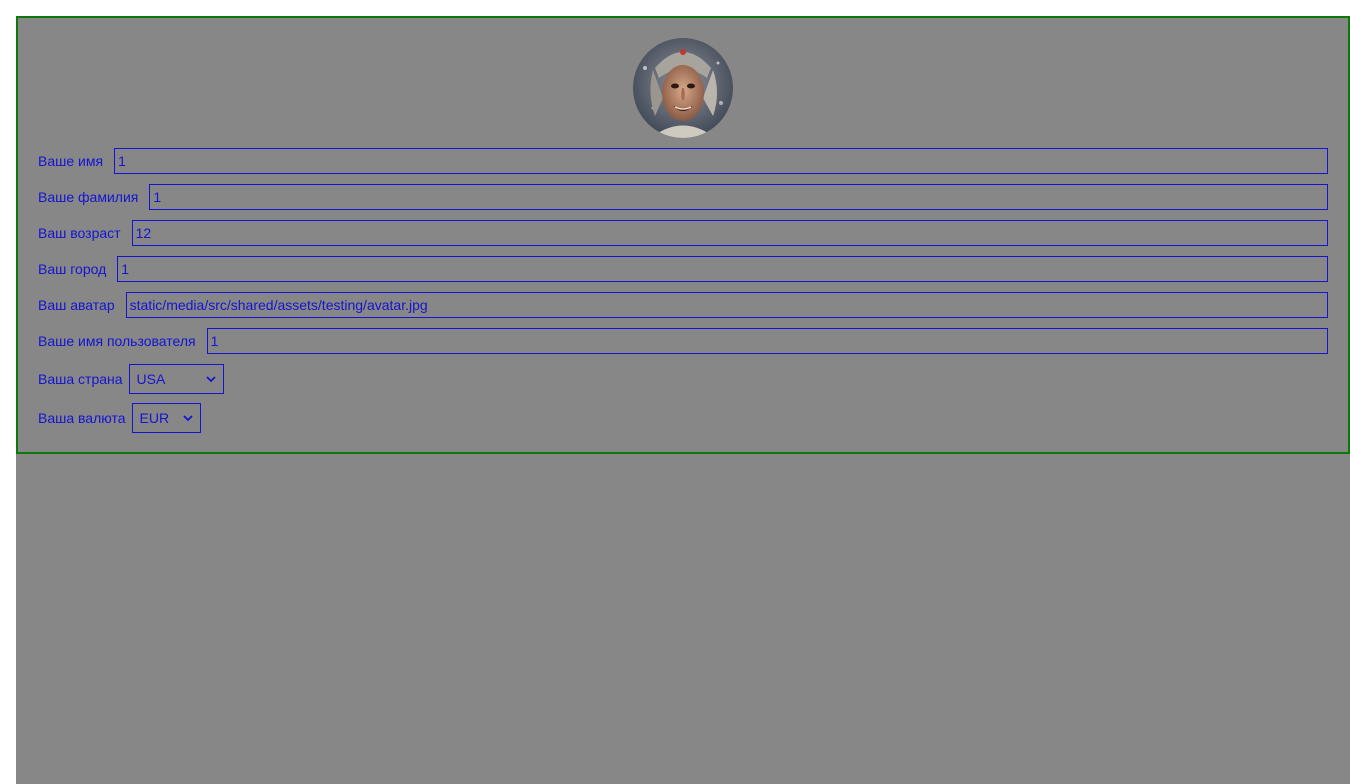 The width and height of the screenshot is (1350, 784). Describe the element at coordinates (729, 233) in the screenshot. I see `age-input` at that location.